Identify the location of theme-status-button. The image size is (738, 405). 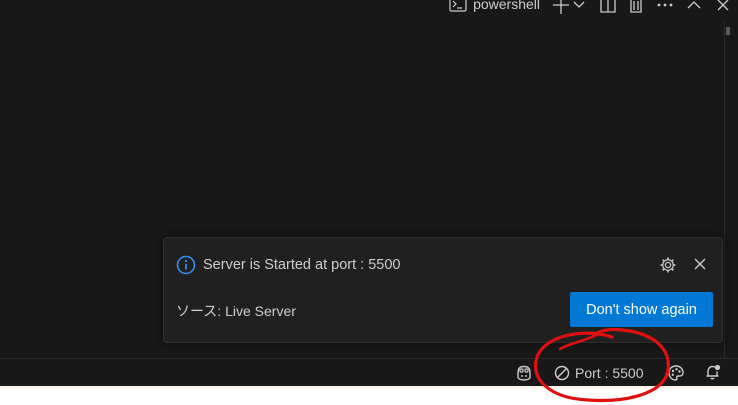
(676, 373).